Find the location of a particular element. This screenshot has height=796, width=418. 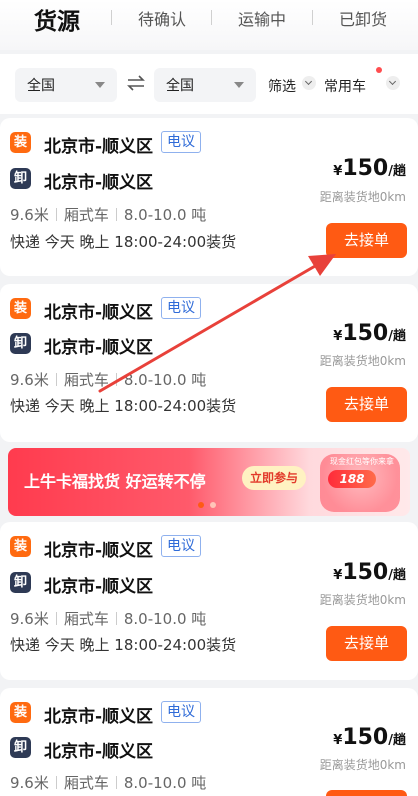

tab-pending-confirm: 待确认 is located at coordinates (162, 18).